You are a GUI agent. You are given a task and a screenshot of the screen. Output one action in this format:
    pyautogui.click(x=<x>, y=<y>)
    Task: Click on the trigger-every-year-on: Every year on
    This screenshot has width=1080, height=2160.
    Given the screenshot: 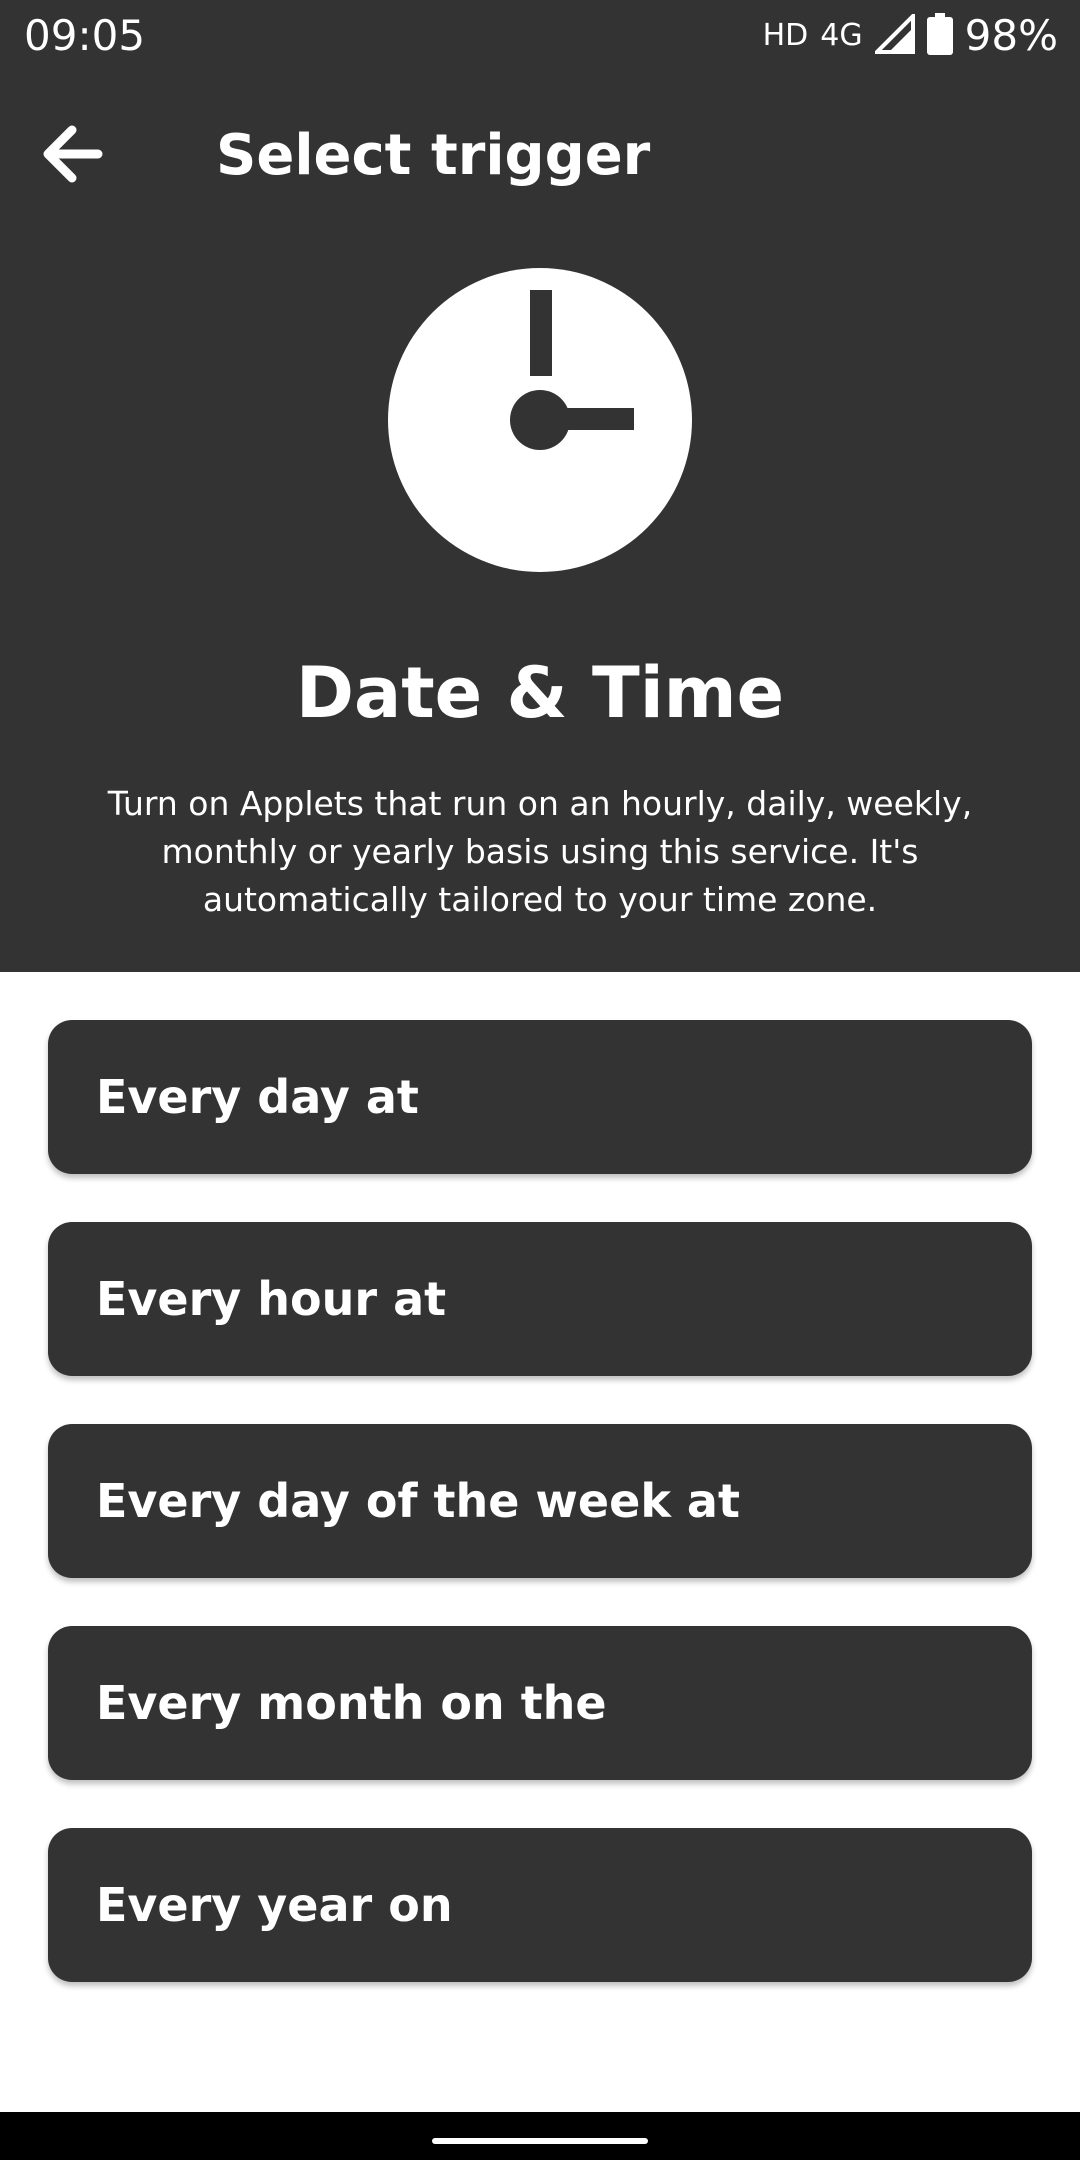 What is the action you would take?
    pyautogui.click(x=540, y=1905)
    